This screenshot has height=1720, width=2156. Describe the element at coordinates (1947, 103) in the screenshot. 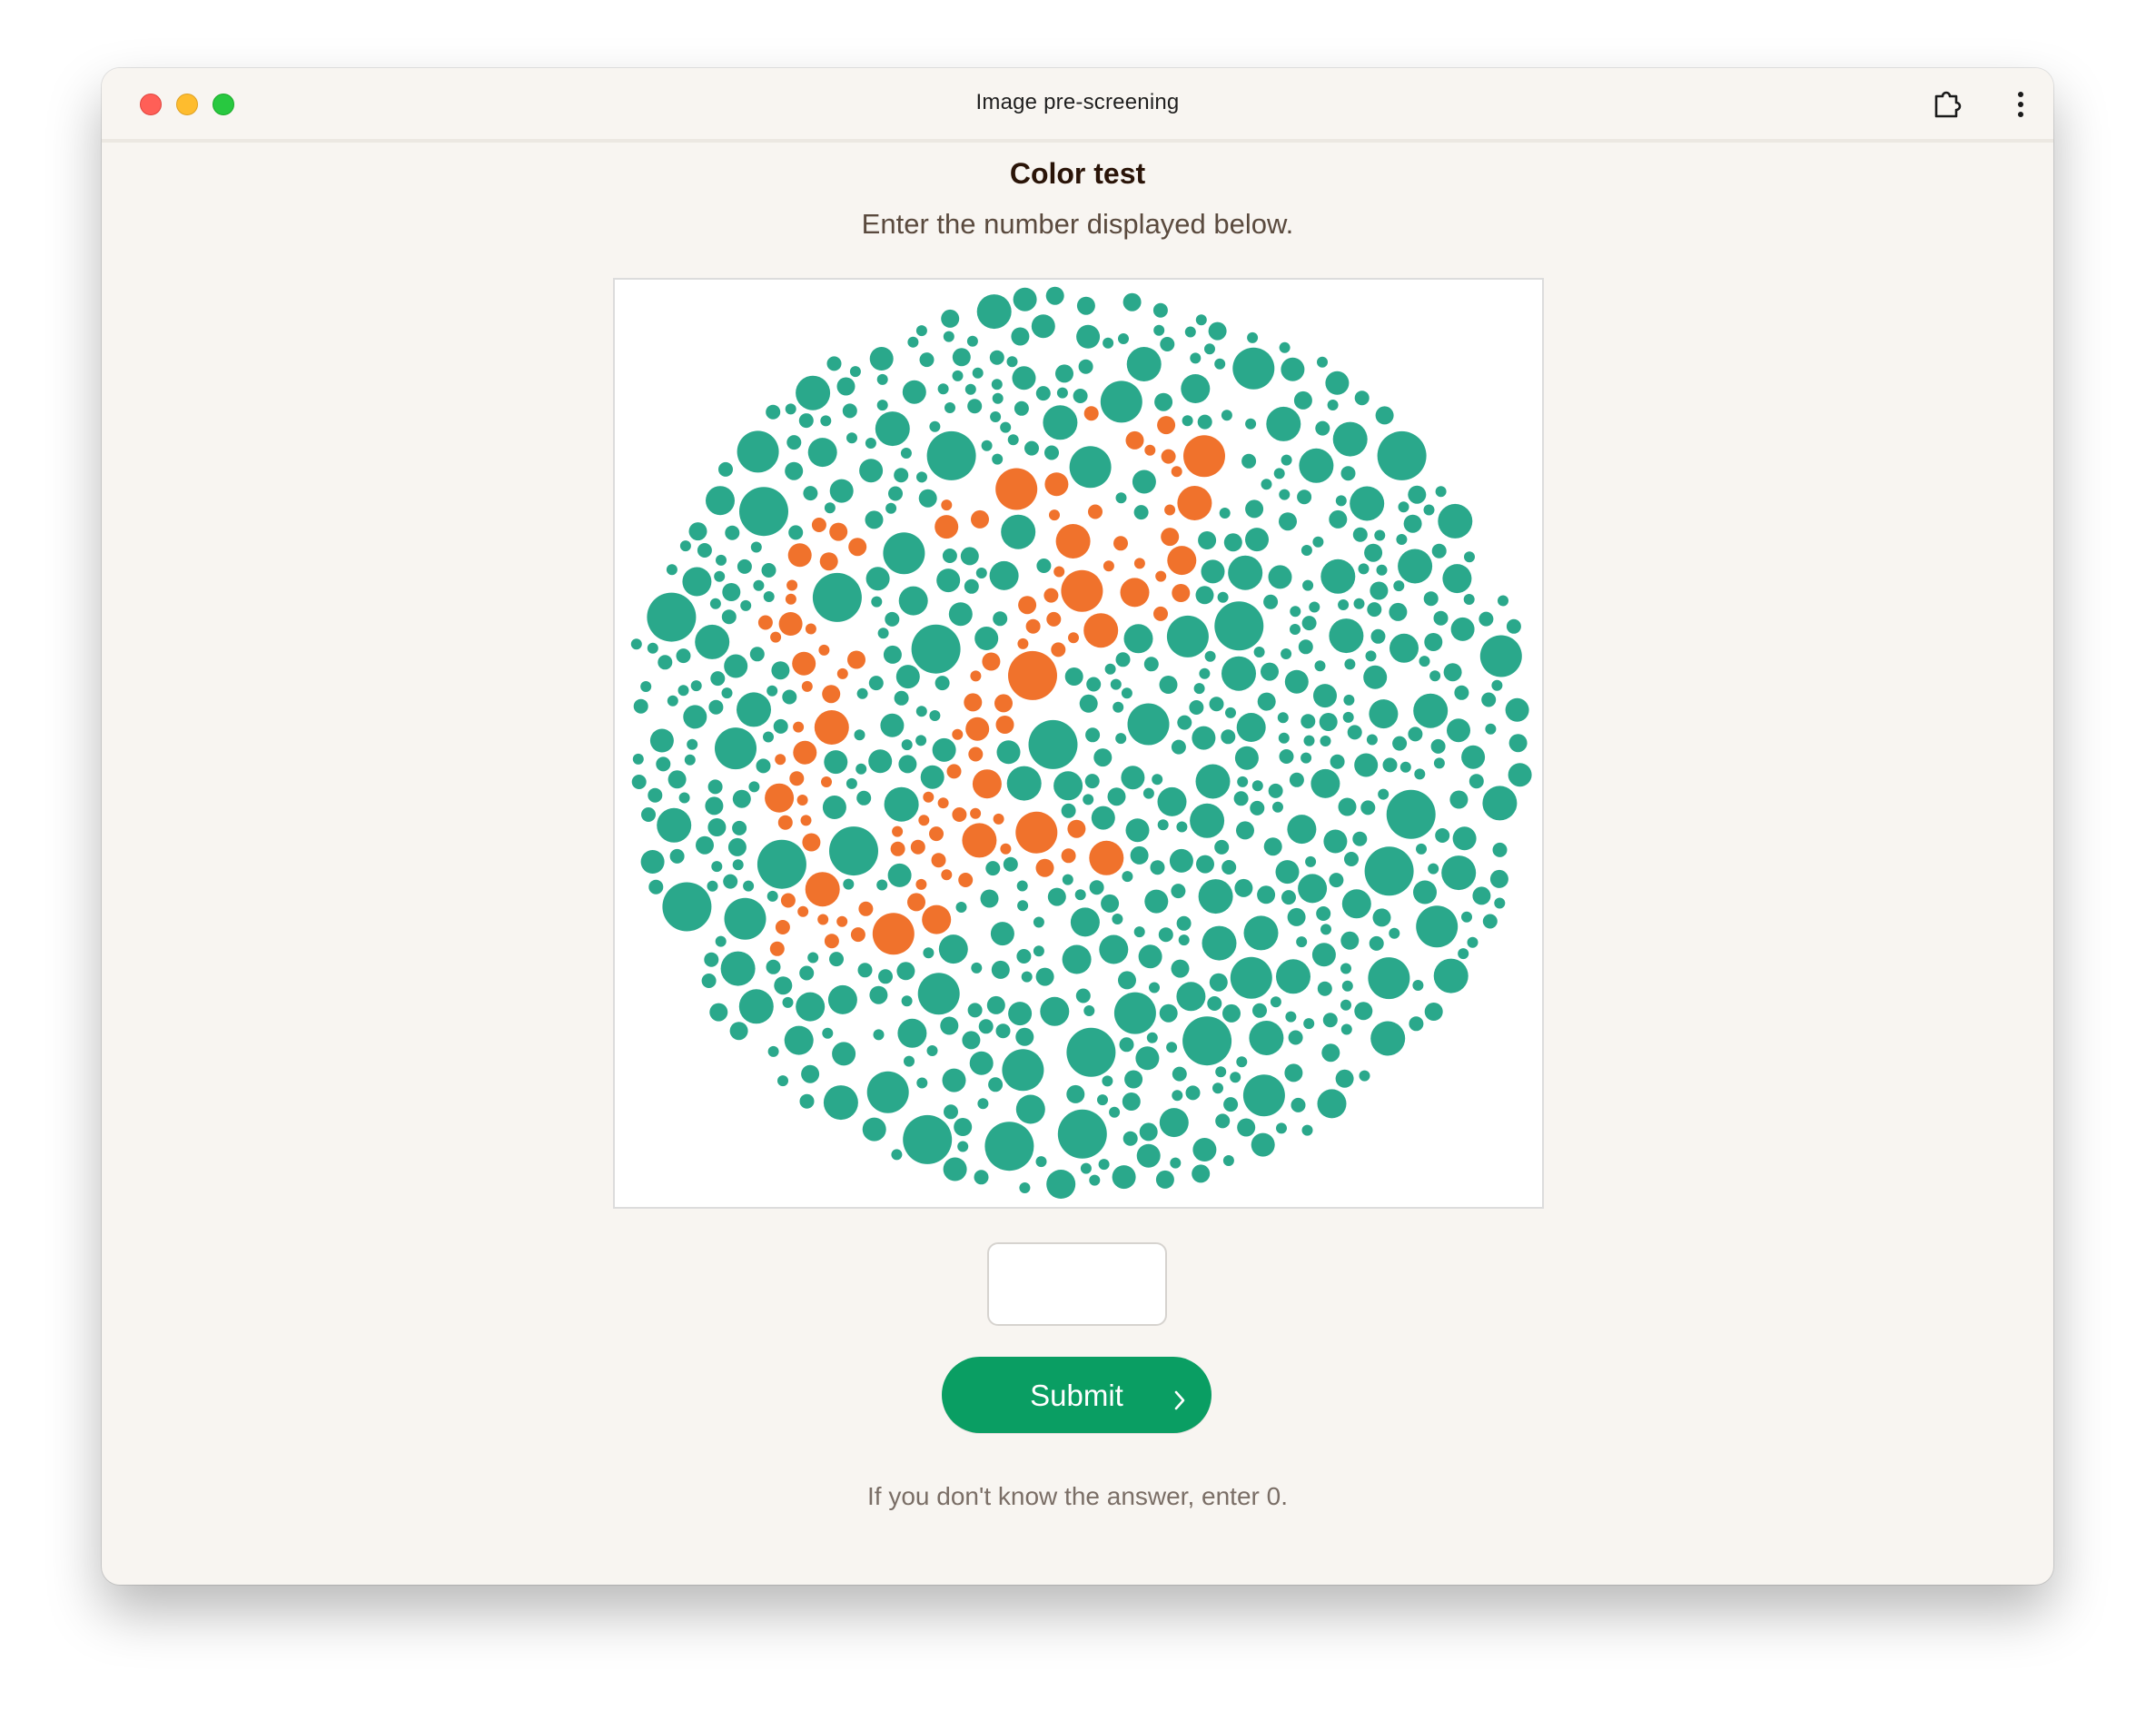

I see `extension-icon` at that location.